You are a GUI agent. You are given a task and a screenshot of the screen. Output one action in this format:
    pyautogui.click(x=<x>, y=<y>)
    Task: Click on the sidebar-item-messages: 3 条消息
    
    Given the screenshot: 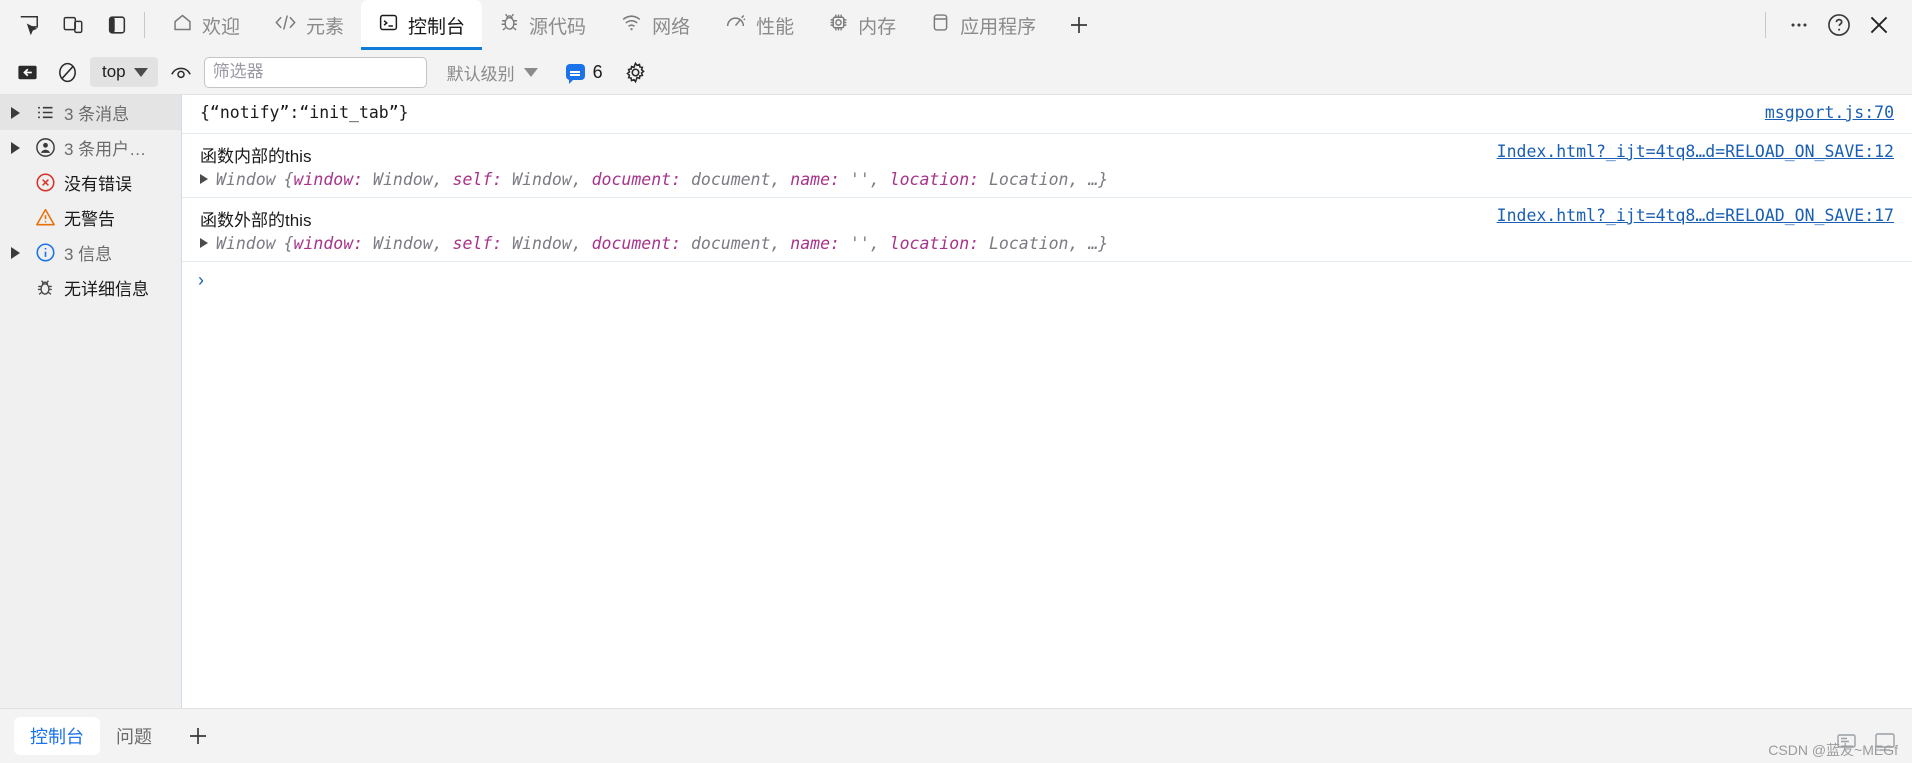 What is the action you would take?
    pyautogui.click(x=90, y=112)
    